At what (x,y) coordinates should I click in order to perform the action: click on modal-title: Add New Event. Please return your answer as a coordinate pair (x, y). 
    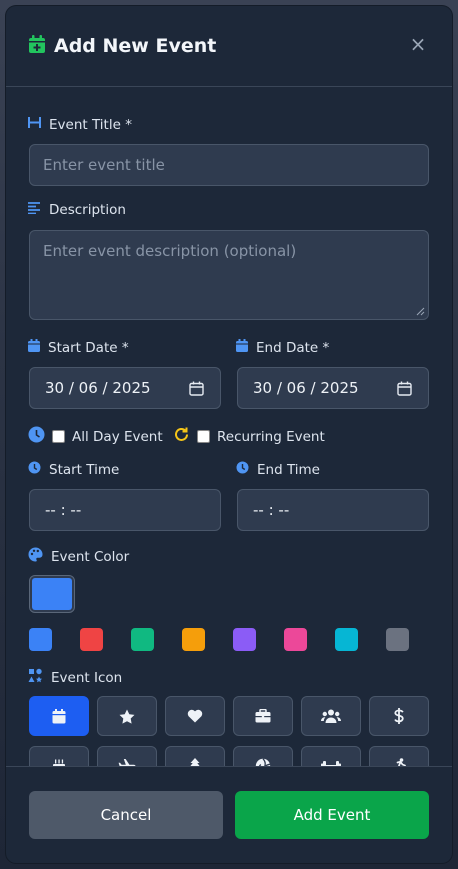
    Looking at the image, I should click on (135, 46).